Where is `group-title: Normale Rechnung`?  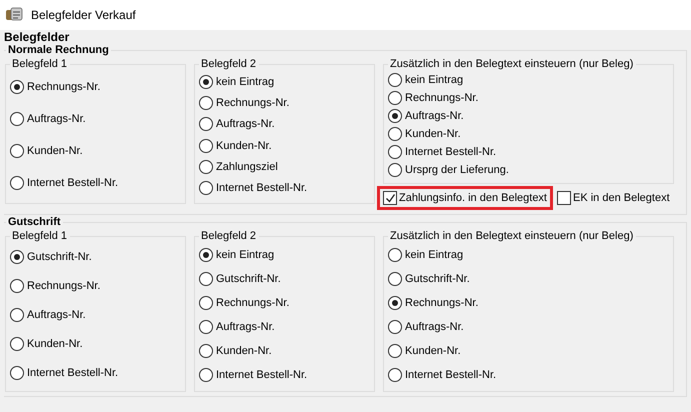
group-title: Normale Rechnung is located at coordinates (58, 50).